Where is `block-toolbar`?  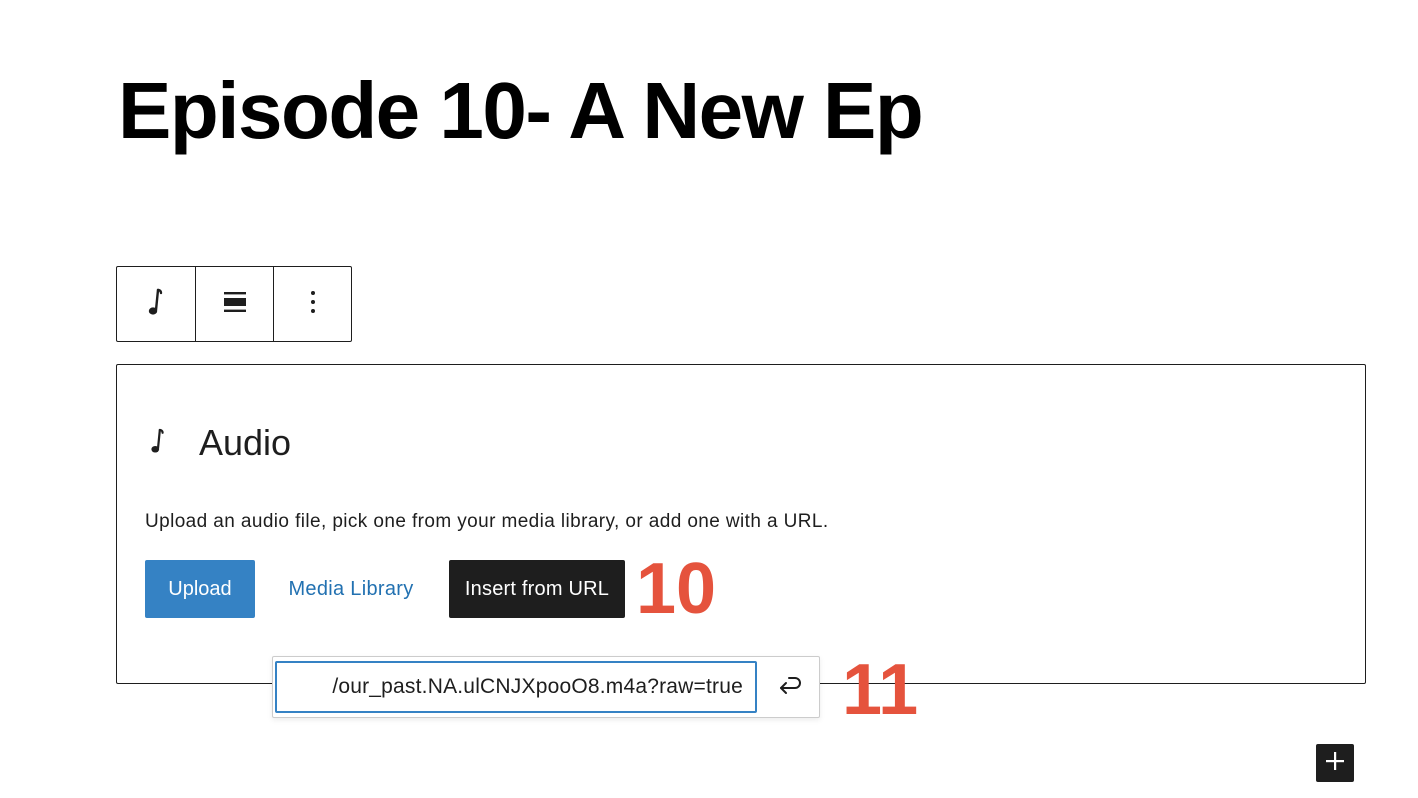
block-toolbar is located at coordinates (234, 304).